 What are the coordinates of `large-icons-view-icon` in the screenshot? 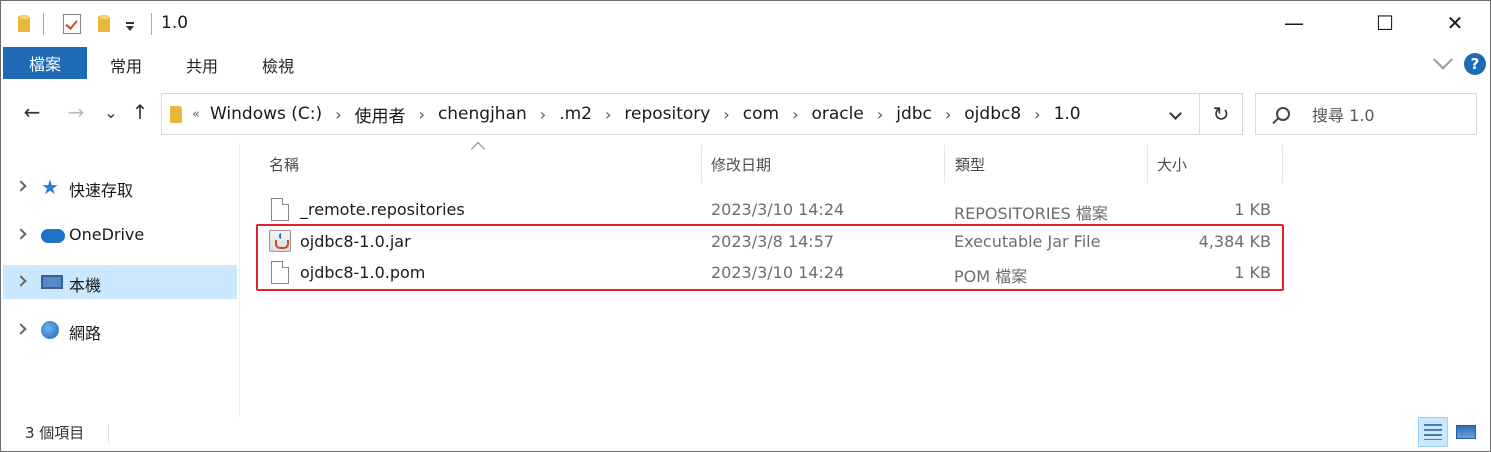 It's located at (1466, 432).